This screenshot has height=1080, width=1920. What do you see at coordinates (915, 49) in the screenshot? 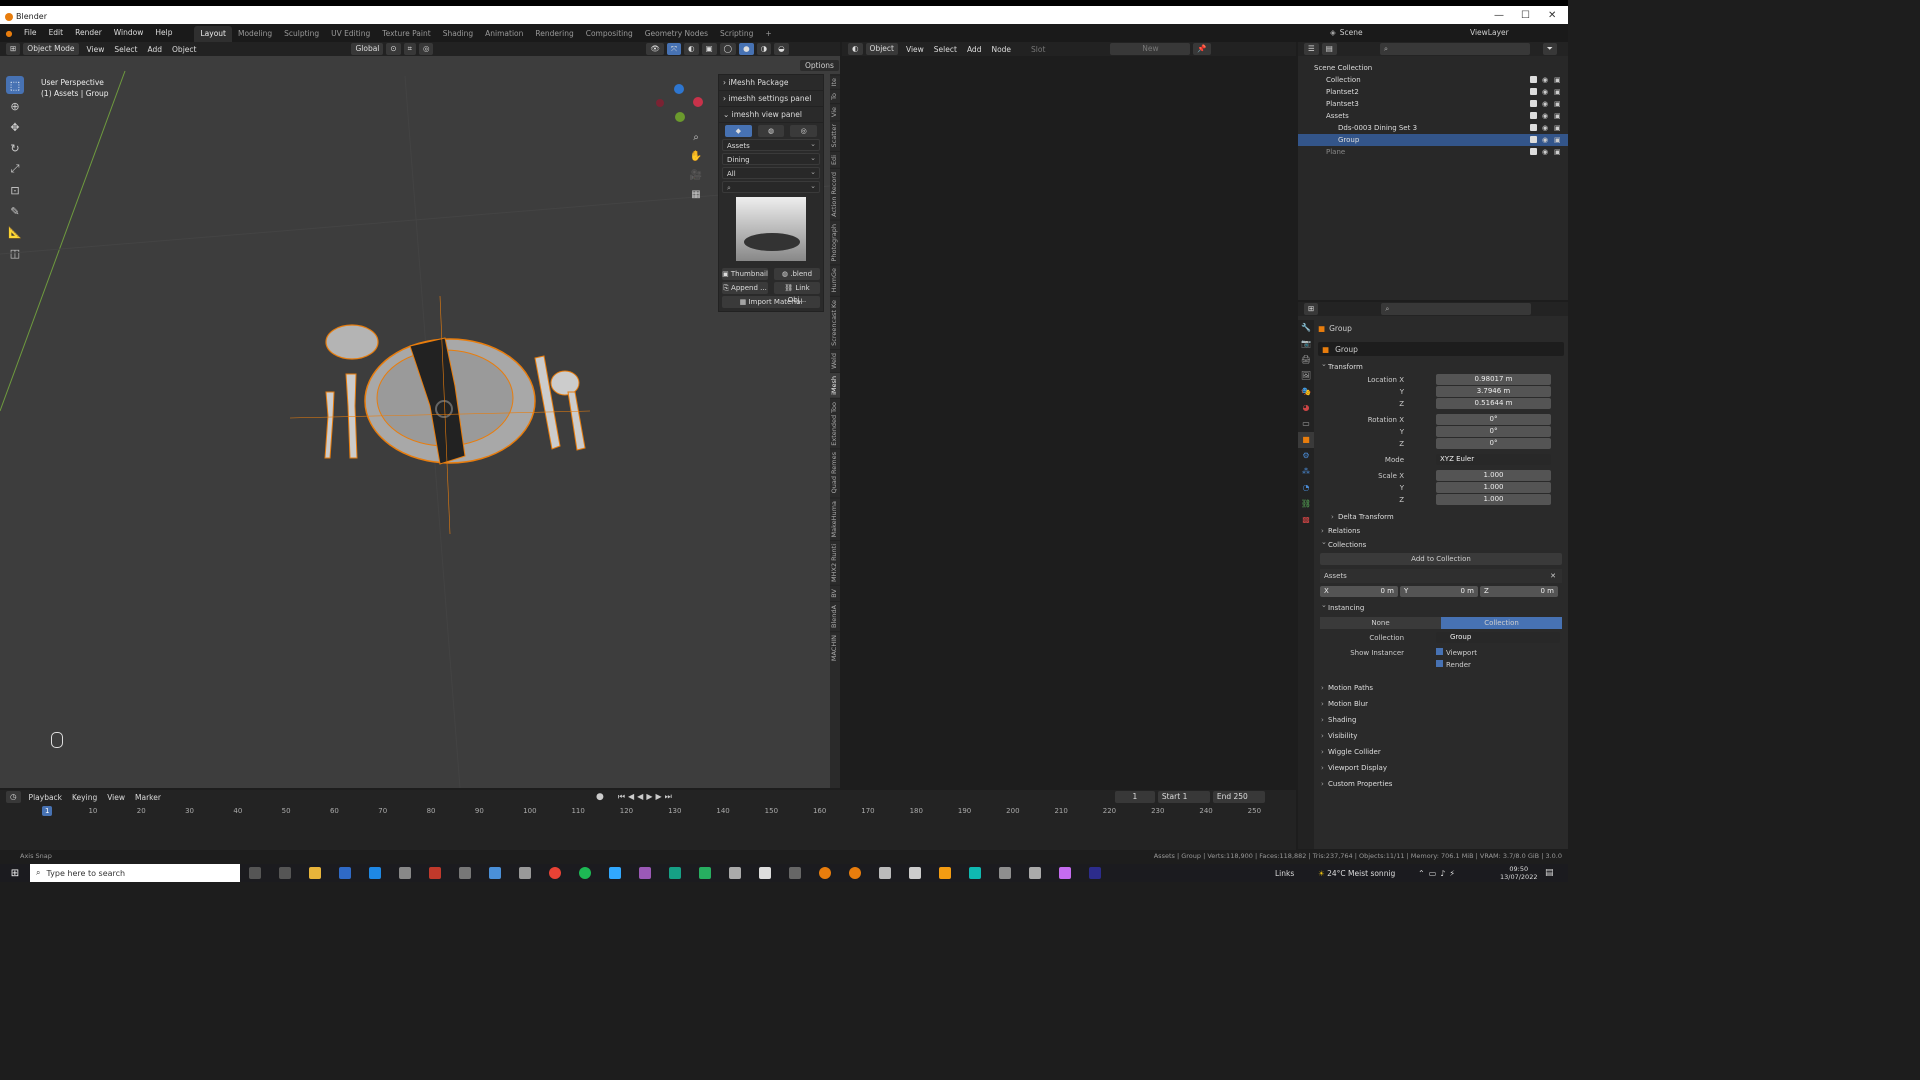
I see `node-menu-view: View` at bounding box center [915, 49].